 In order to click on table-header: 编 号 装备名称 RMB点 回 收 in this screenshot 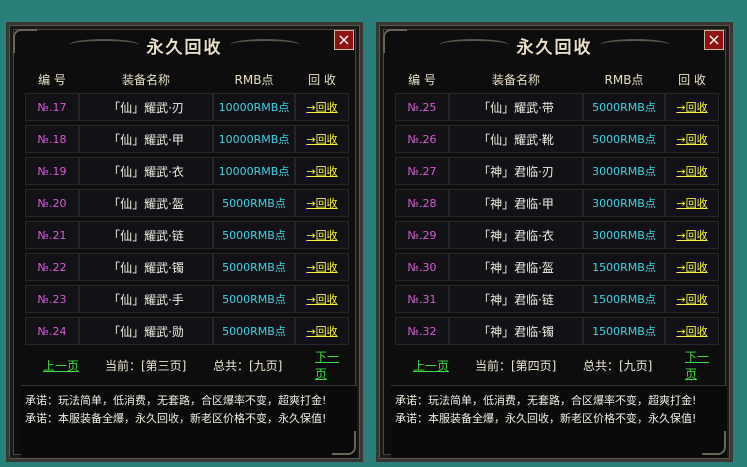, I will do `click(557, 79)`.